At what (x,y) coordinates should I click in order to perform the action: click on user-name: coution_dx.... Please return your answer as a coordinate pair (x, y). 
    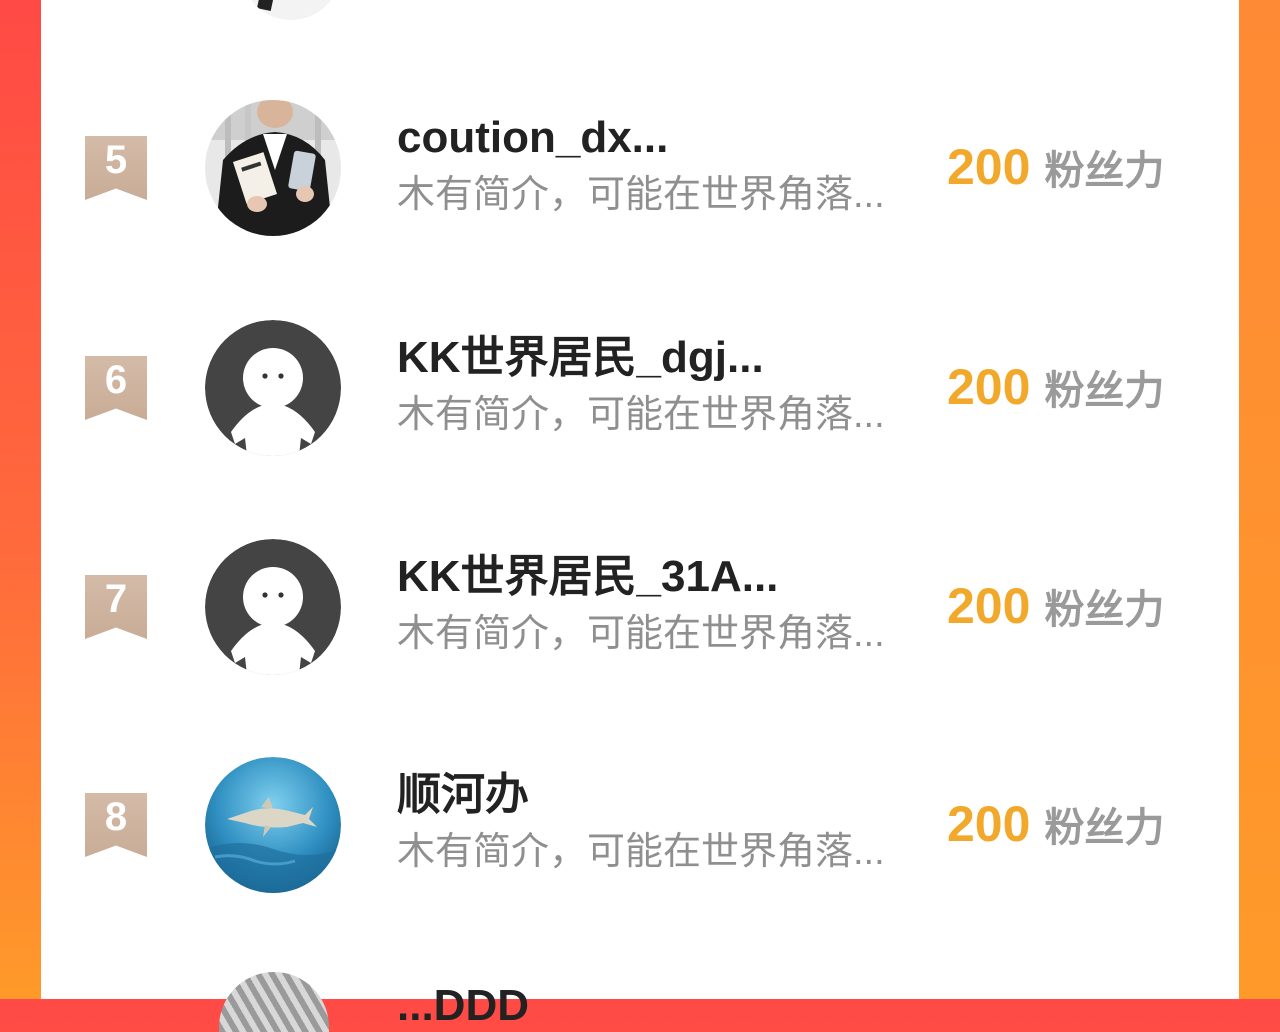
    Looking at the image, I should click on (657, 138).